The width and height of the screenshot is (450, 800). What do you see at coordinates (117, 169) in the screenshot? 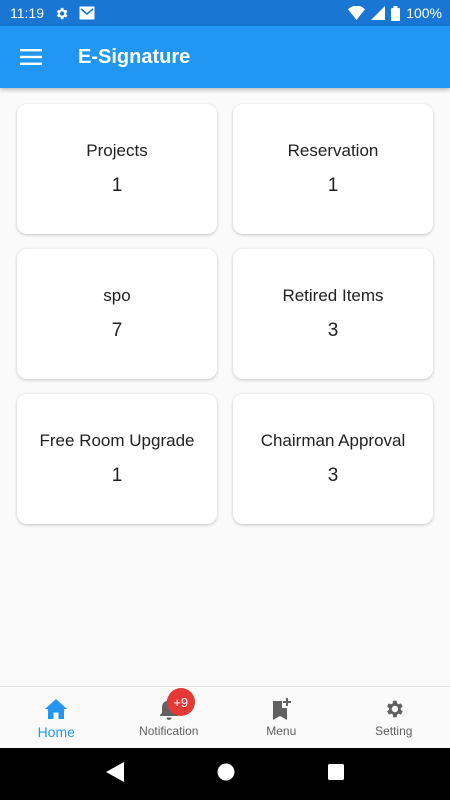
I see `card-projects: Projects 1` at bounding box center [117, 169].